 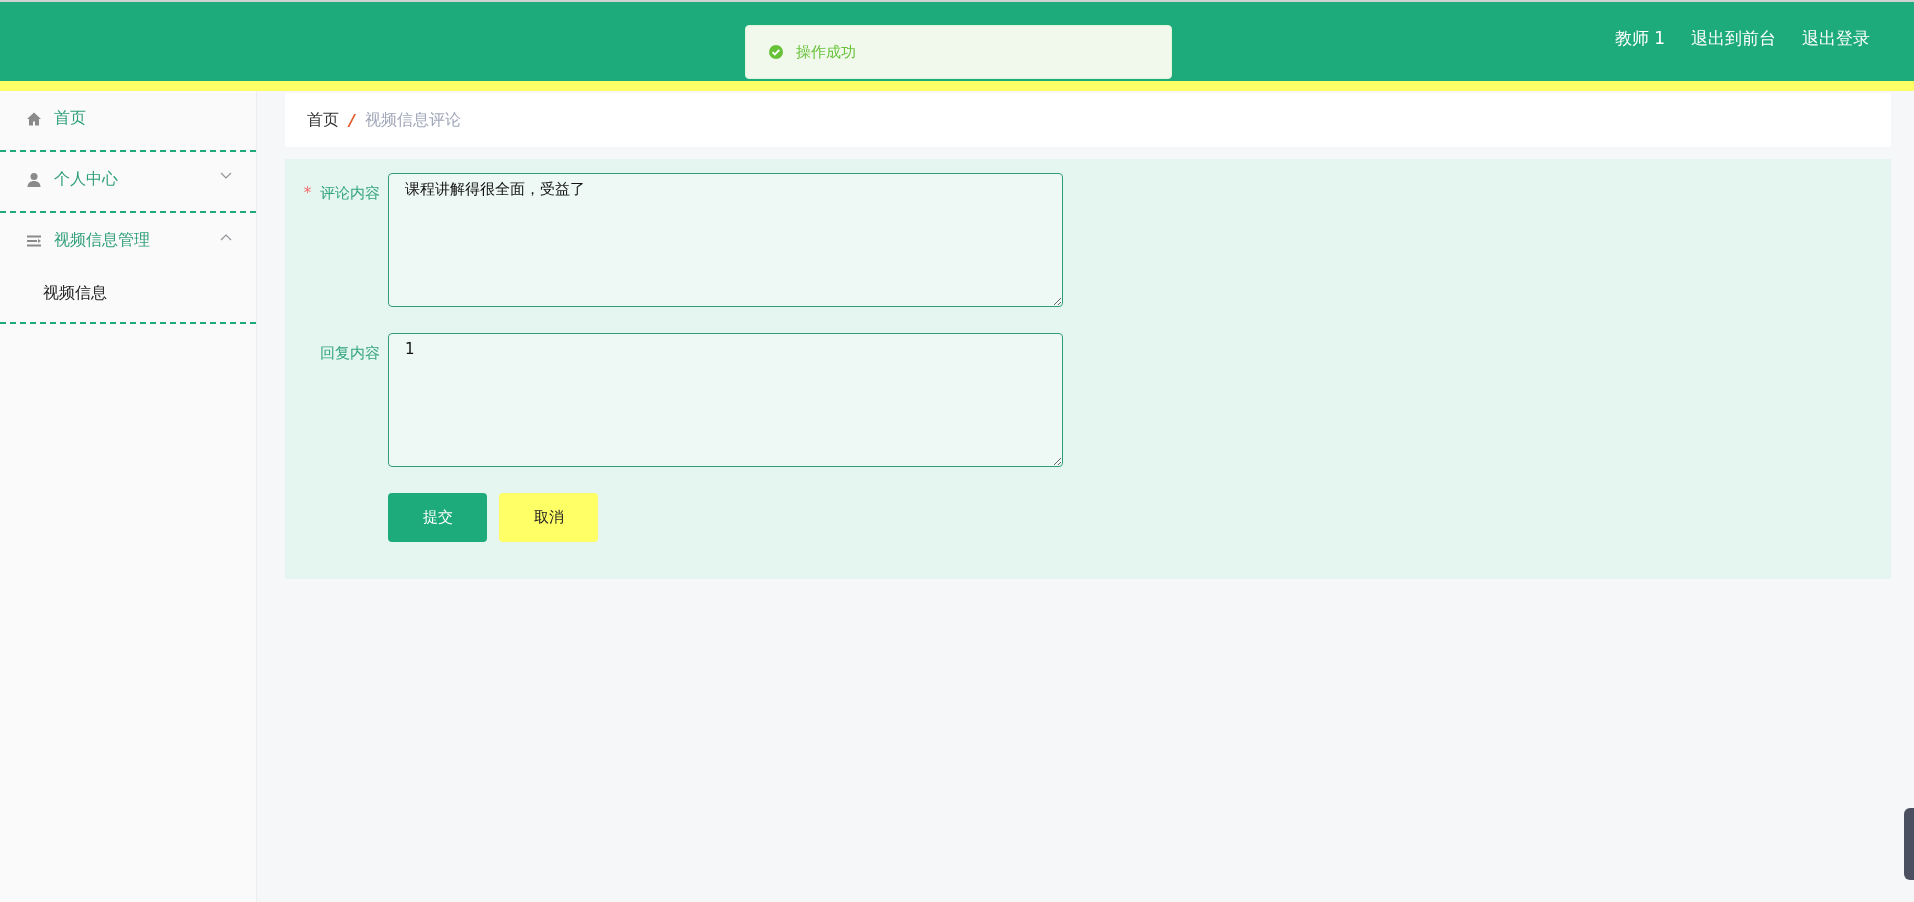 I want to click on breadcrumb-item: 视频信息评论, so click(x=412, y=120).